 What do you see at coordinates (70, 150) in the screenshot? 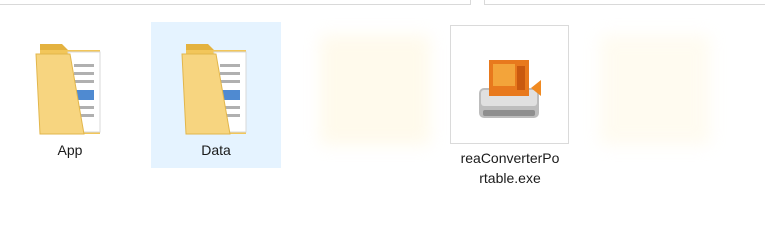
I see `folder-label: App` at bounding box center [70, 150].